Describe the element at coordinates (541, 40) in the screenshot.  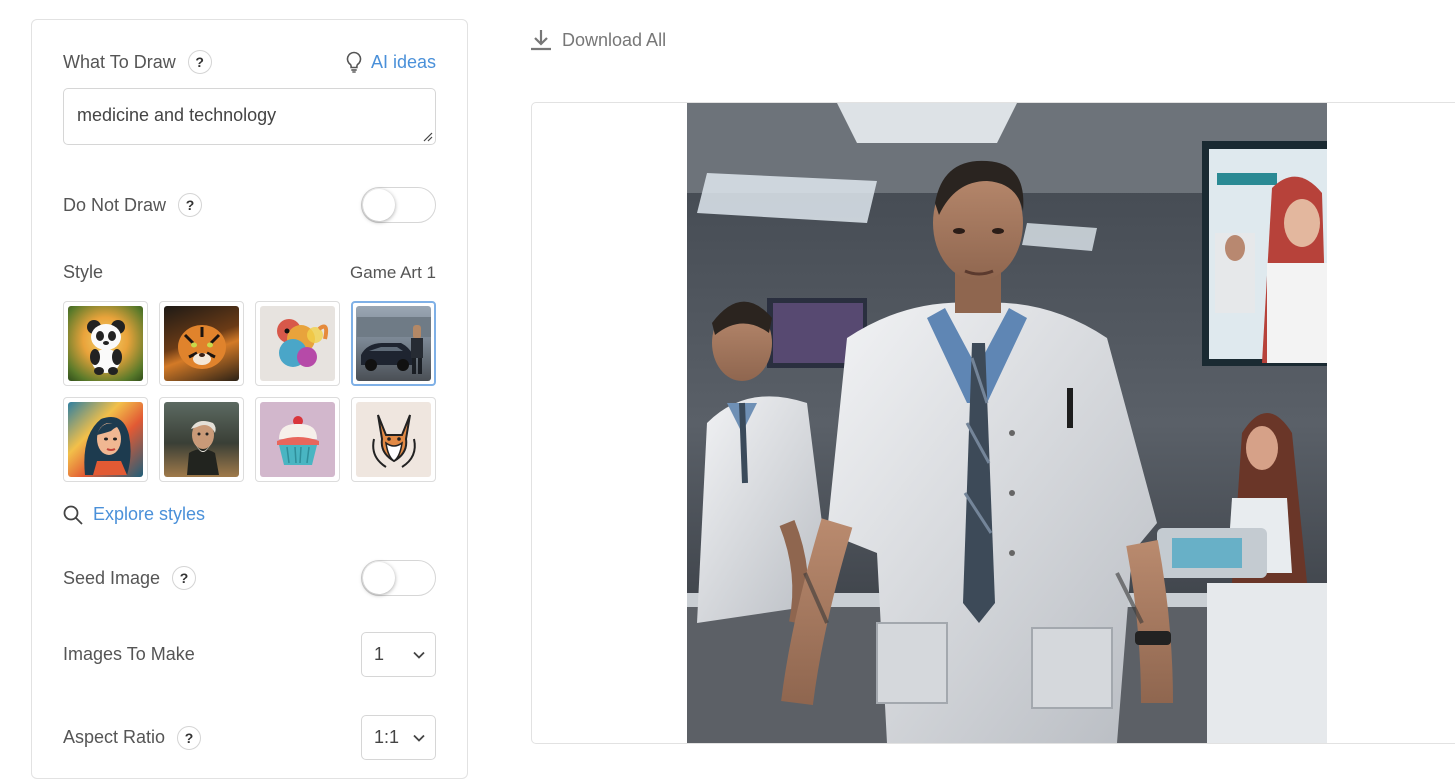
I see `download-icon` at that location.